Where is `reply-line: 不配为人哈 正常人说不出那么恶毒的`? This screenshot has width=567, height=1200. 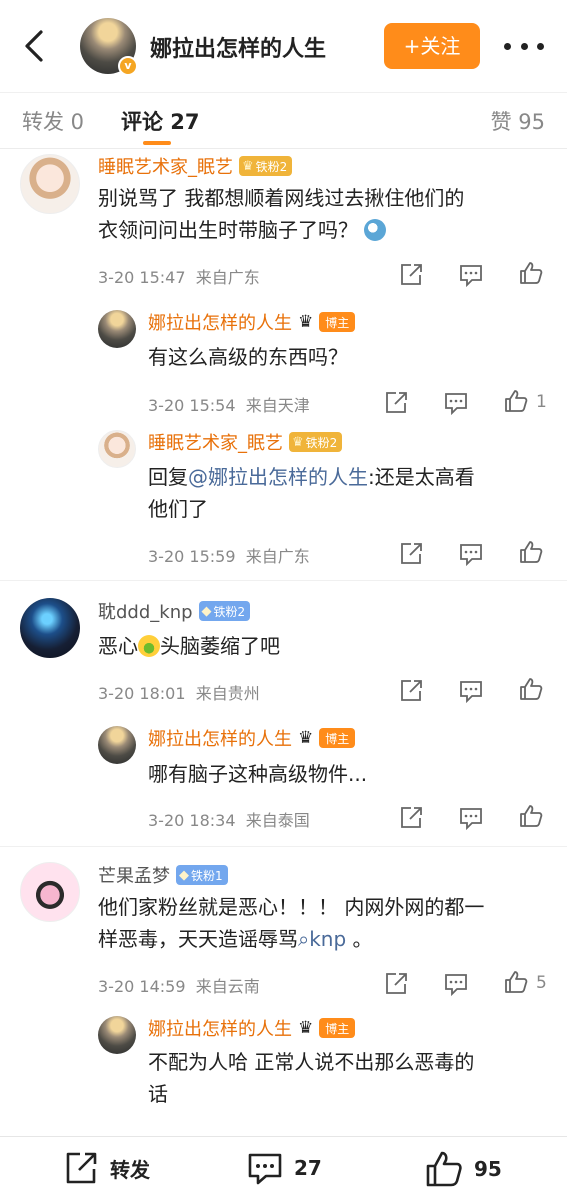 reply-line: 不配为人哈 正常人说不出那么恶毒的 is located at coordinates (311, 1062).